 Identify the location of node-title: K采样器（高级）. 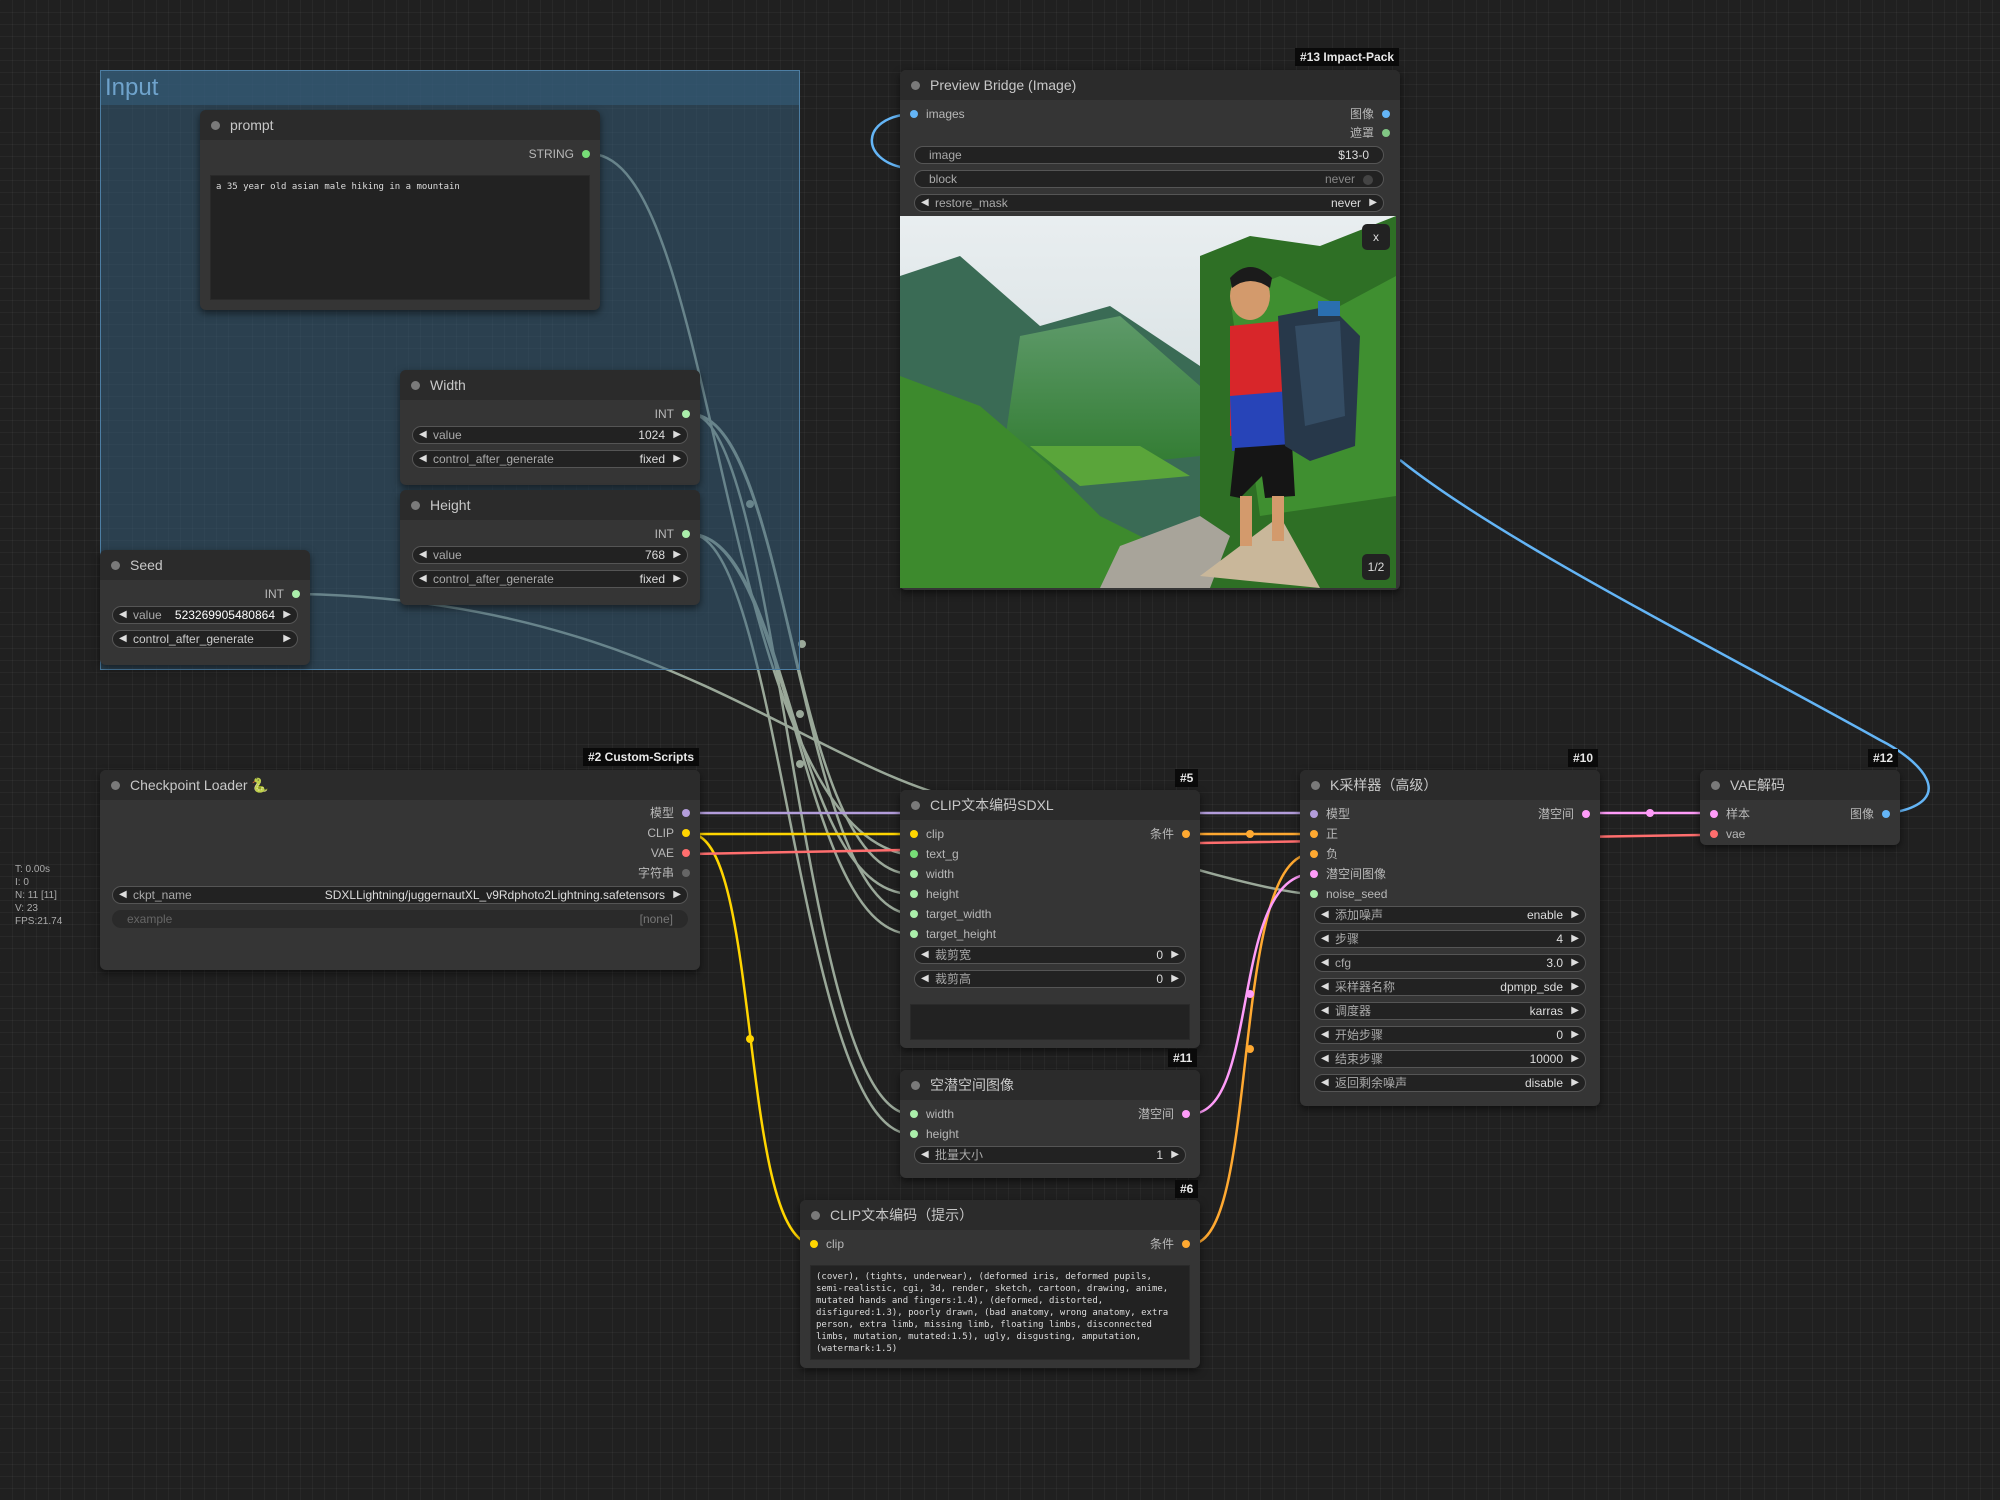
(1450, 785).